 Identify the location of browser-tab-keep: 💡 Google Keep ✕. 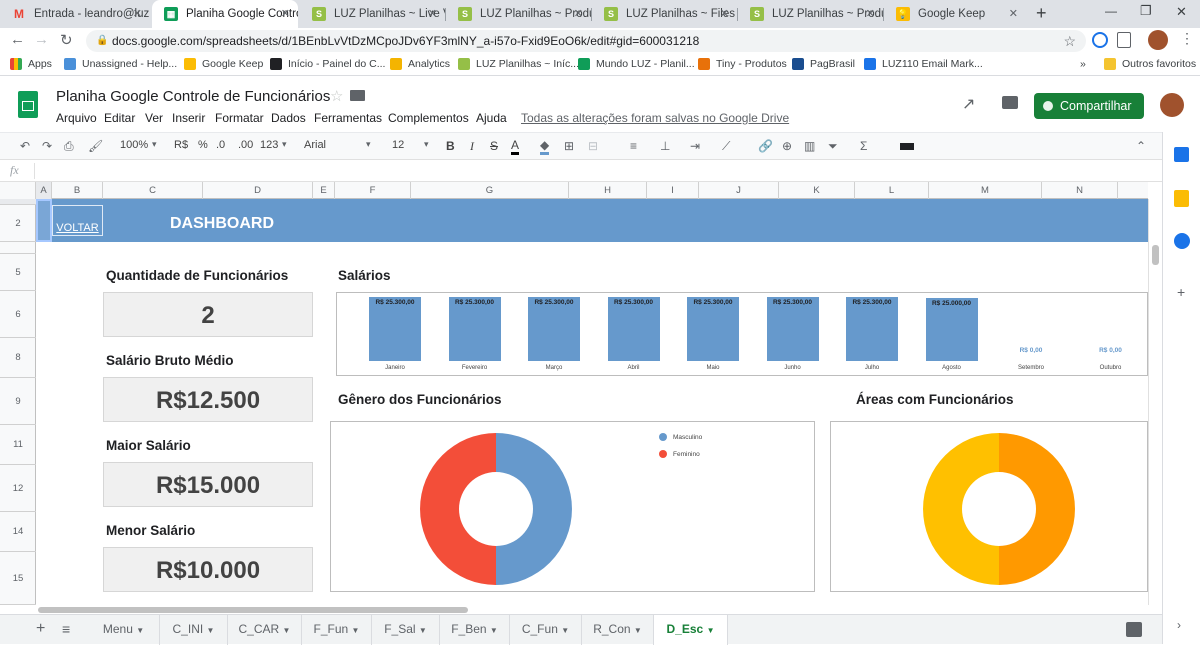
(955, 14).